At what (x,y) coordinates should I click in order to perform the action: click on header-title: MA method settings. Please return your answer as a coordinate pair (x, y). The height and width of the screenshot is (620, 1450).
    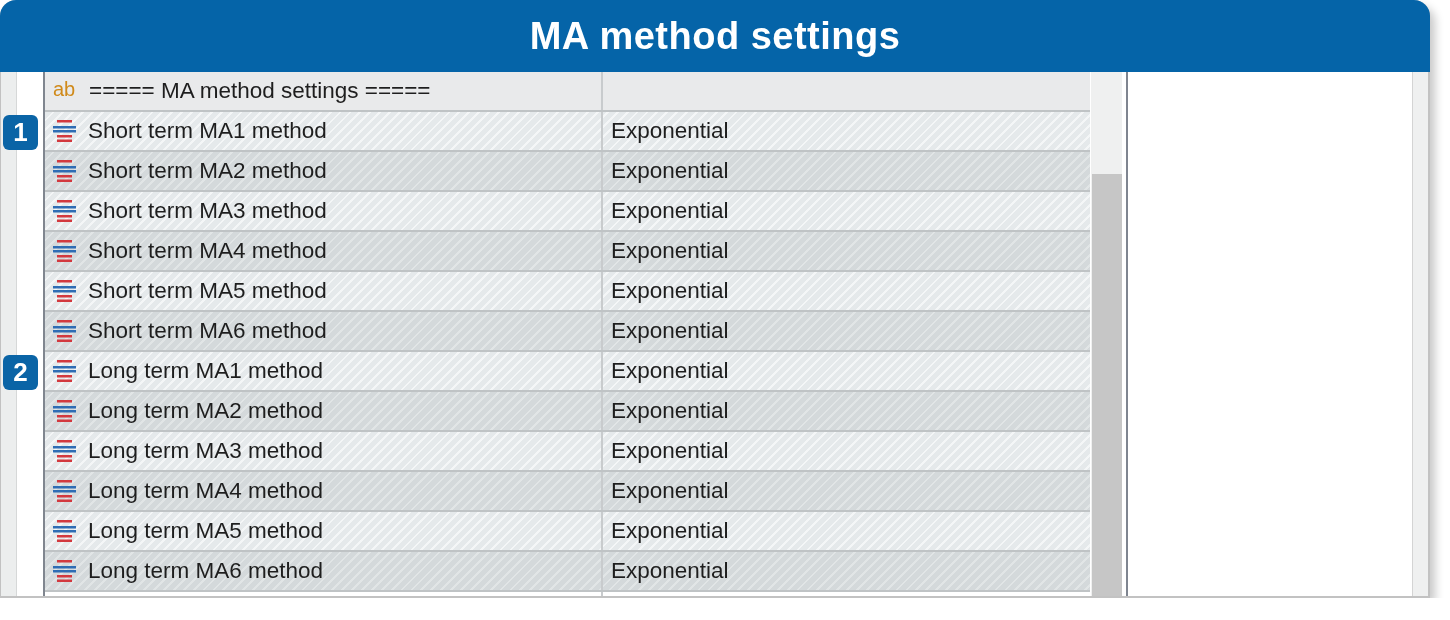
    Looking at the image, I should click on (715, 36).